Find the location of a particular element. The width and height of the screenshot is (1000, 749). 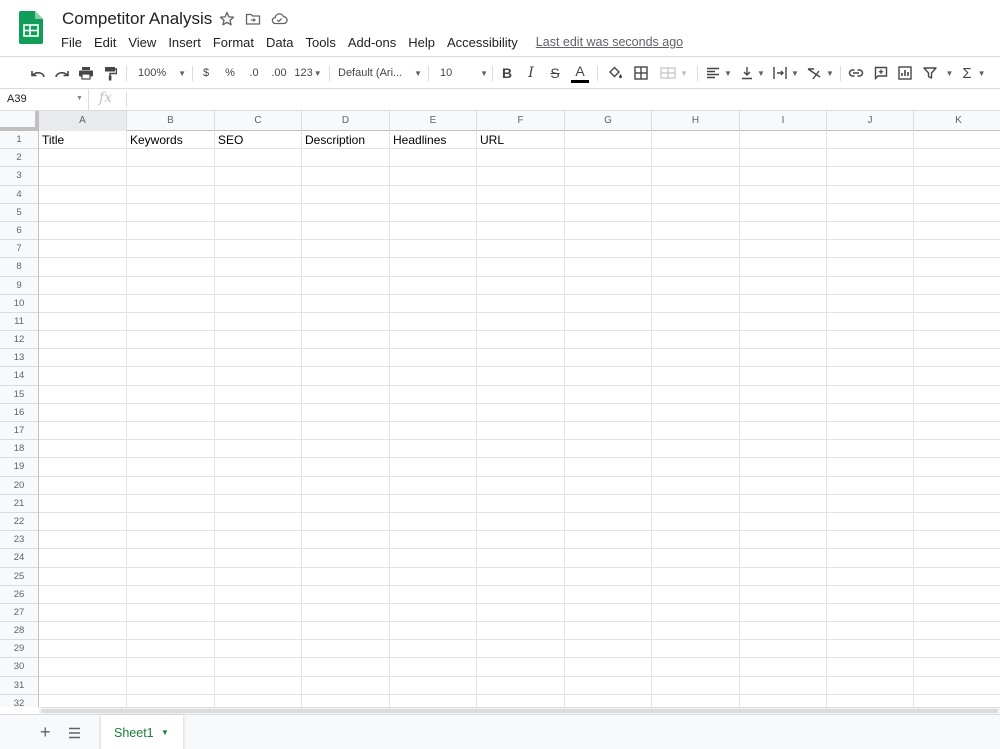

cell-k21 is located at coordinates (957, 504).